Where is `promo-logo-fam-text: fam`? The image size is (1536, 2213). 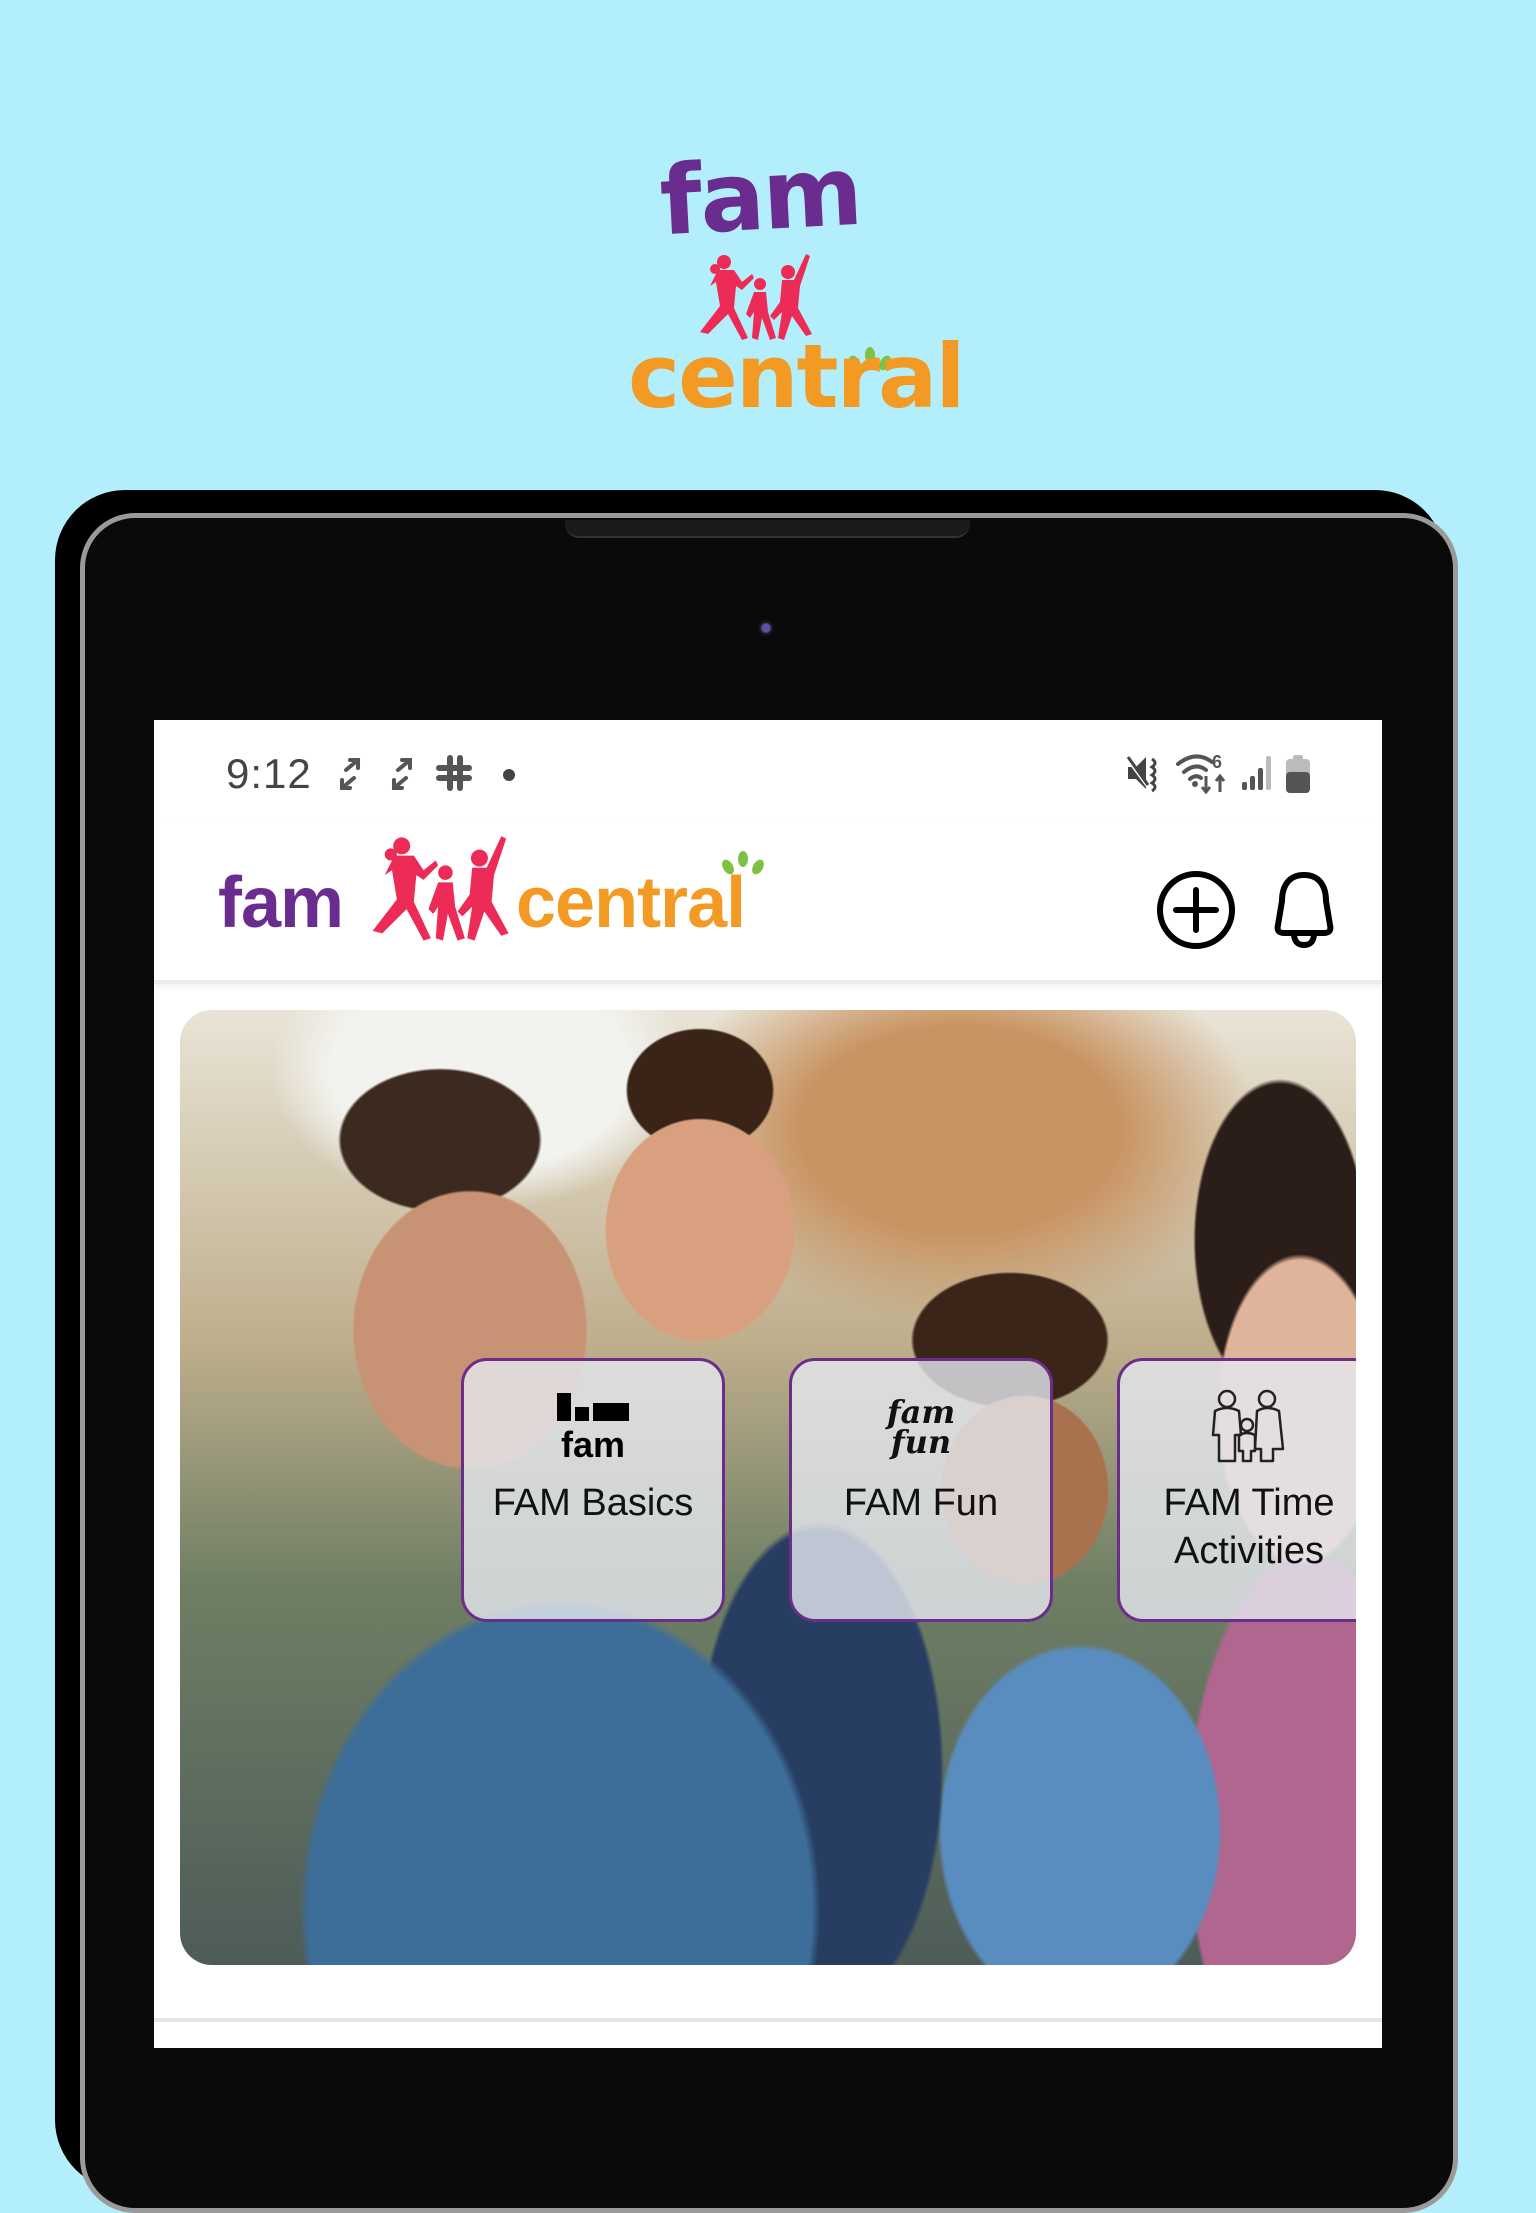
promo-logo-fam-text: fam is located at coordinates (760, 196).